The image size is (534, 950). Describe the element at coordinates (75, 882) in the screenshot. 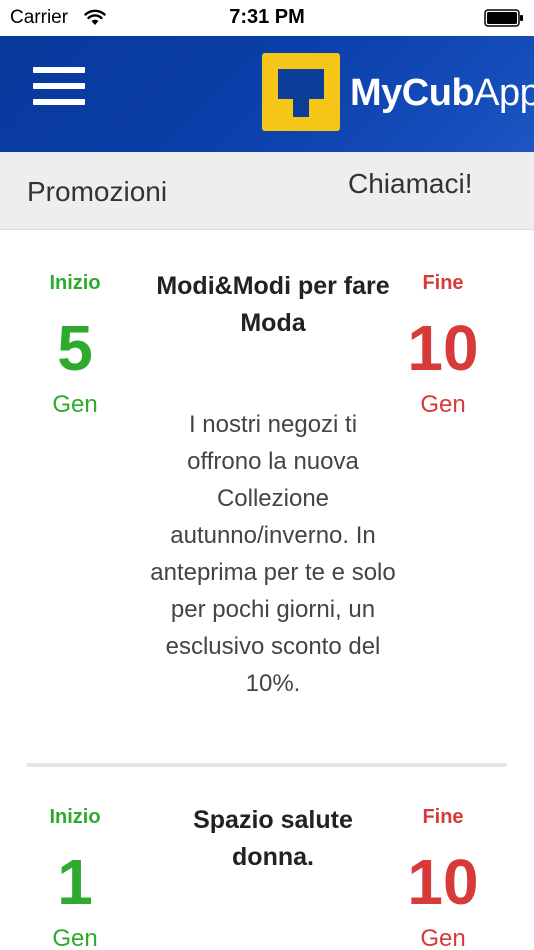

I see `start-day: 1` at that location.